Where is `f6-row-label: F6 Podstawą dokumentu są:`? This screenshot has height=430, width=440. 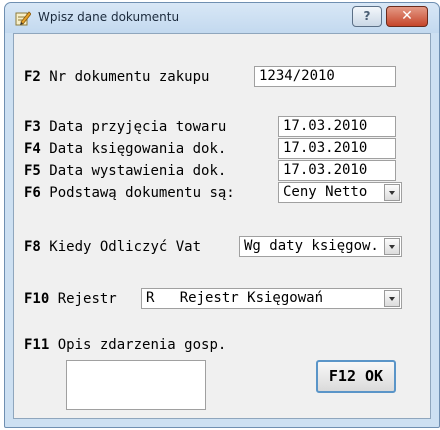
f6-row-label: F6 Podstawą dokumentu są: is located at coordinates (129, 193).